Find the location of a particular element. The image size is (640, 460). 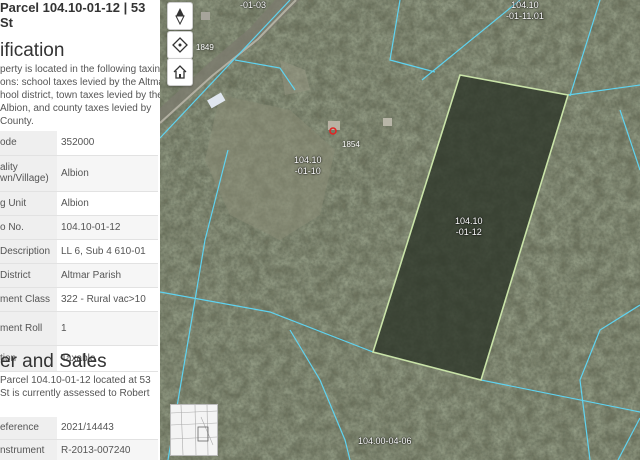

compass-icon is located at coordinates (180, 16).